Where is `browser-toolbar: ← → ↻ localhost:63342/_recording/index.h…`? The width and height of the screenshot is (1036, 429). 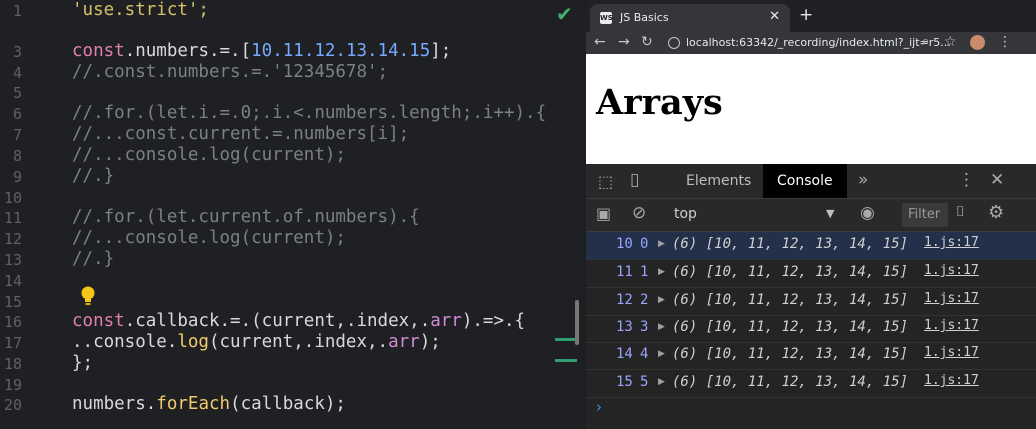
browser-toolbar: ← → ↻ localhost:63342/_recording/index.h… is located at coordinates (811, 43).